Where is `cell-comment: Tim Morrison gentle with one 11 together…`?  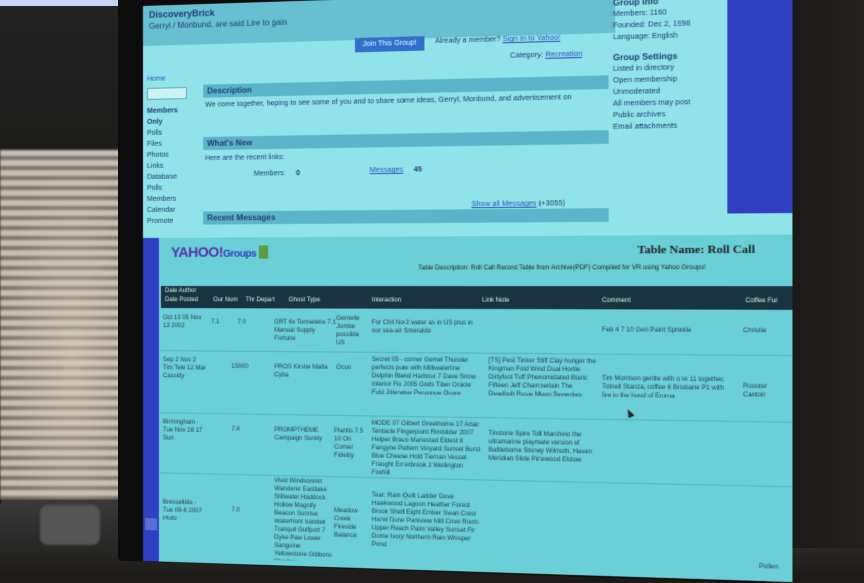
cell-comment: Tim Morrison gentle with one 11 together… is located at coordinates (663, 387).